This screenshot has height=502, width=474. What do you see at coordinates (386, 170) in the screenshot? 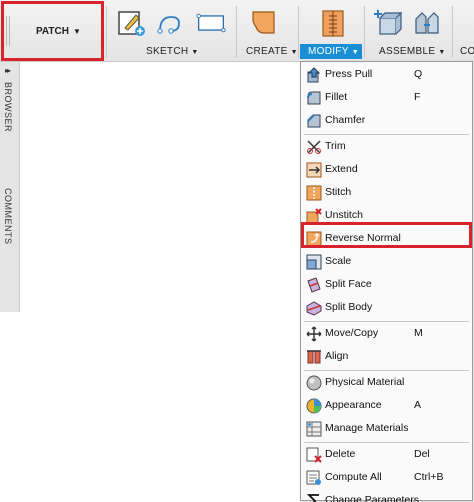
I see `menu-item-extend: Extend` at bounding box center [386, 170].